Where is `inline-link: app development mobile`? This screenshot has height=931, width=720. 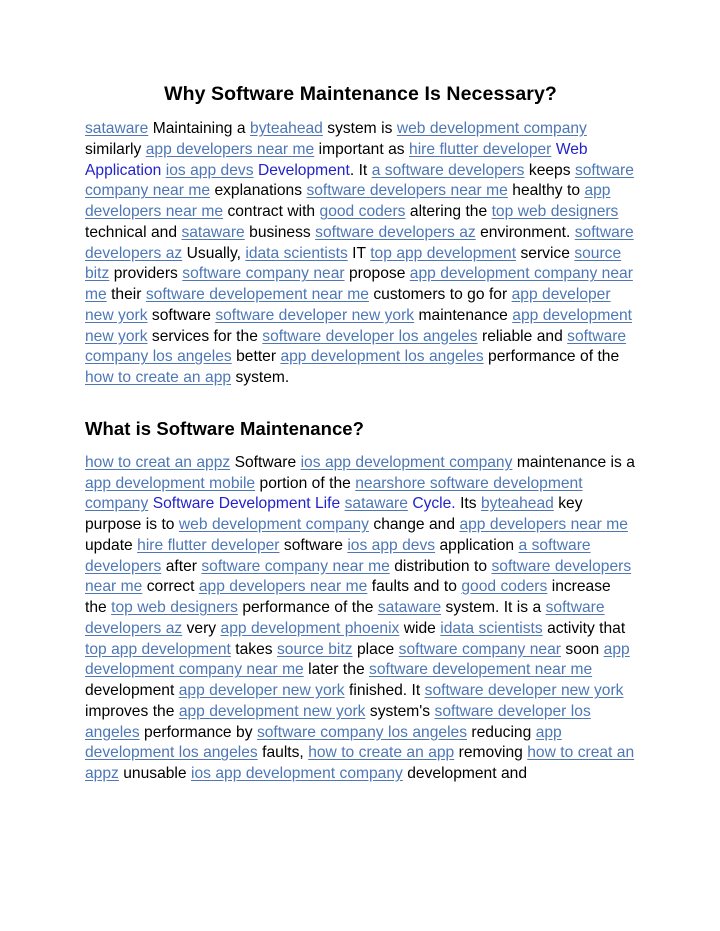
inline-link: app development mobile is located at coordinates (170, 483).